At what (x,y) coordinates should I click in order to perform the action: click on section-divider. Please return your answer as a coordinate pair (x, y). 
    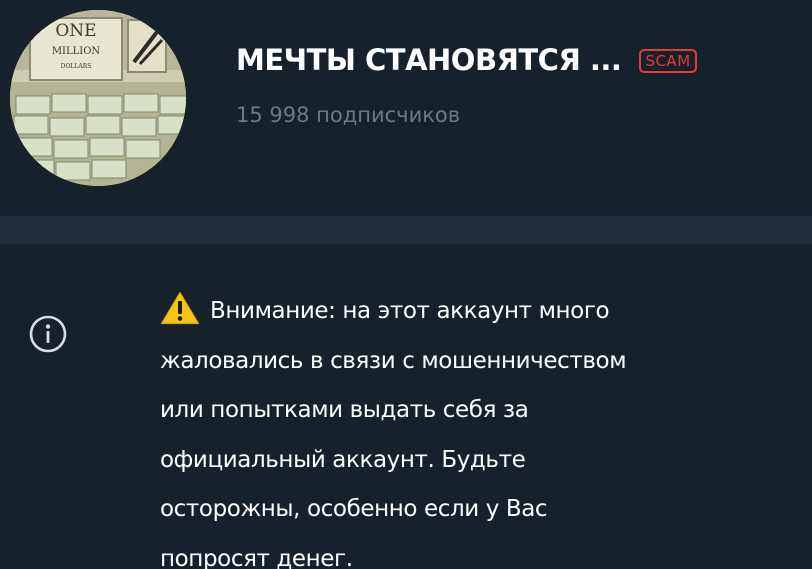
    Looking at the image, I should click on (406, 230).